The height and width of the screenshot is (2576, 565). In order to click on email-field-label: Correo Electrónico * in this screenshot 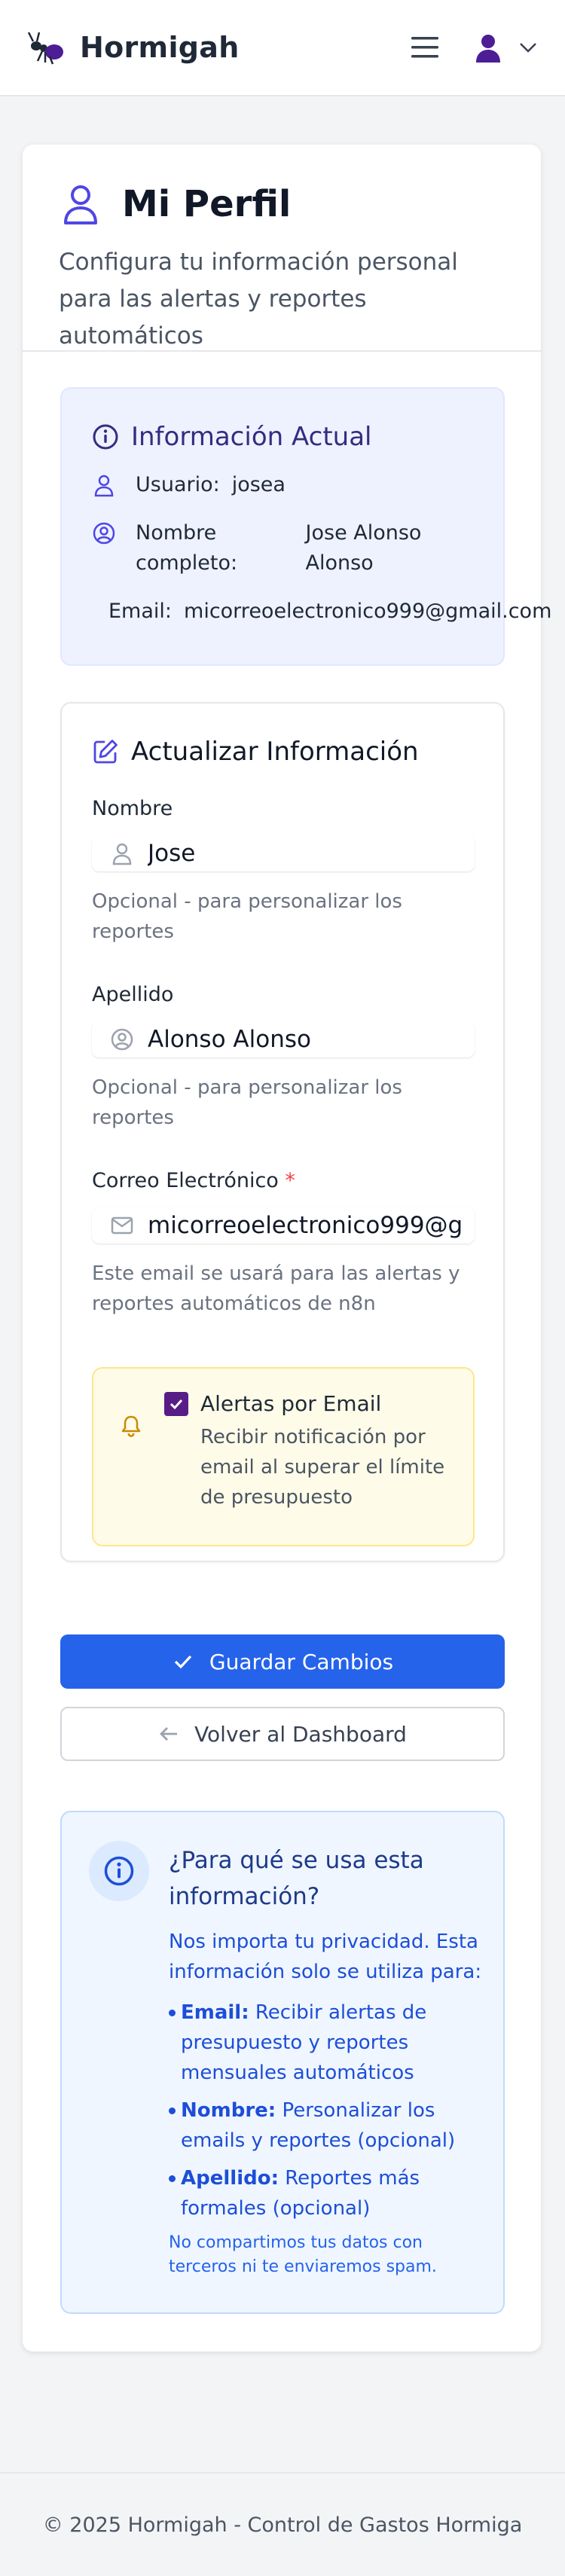, I will do `click(282, 1181)`.